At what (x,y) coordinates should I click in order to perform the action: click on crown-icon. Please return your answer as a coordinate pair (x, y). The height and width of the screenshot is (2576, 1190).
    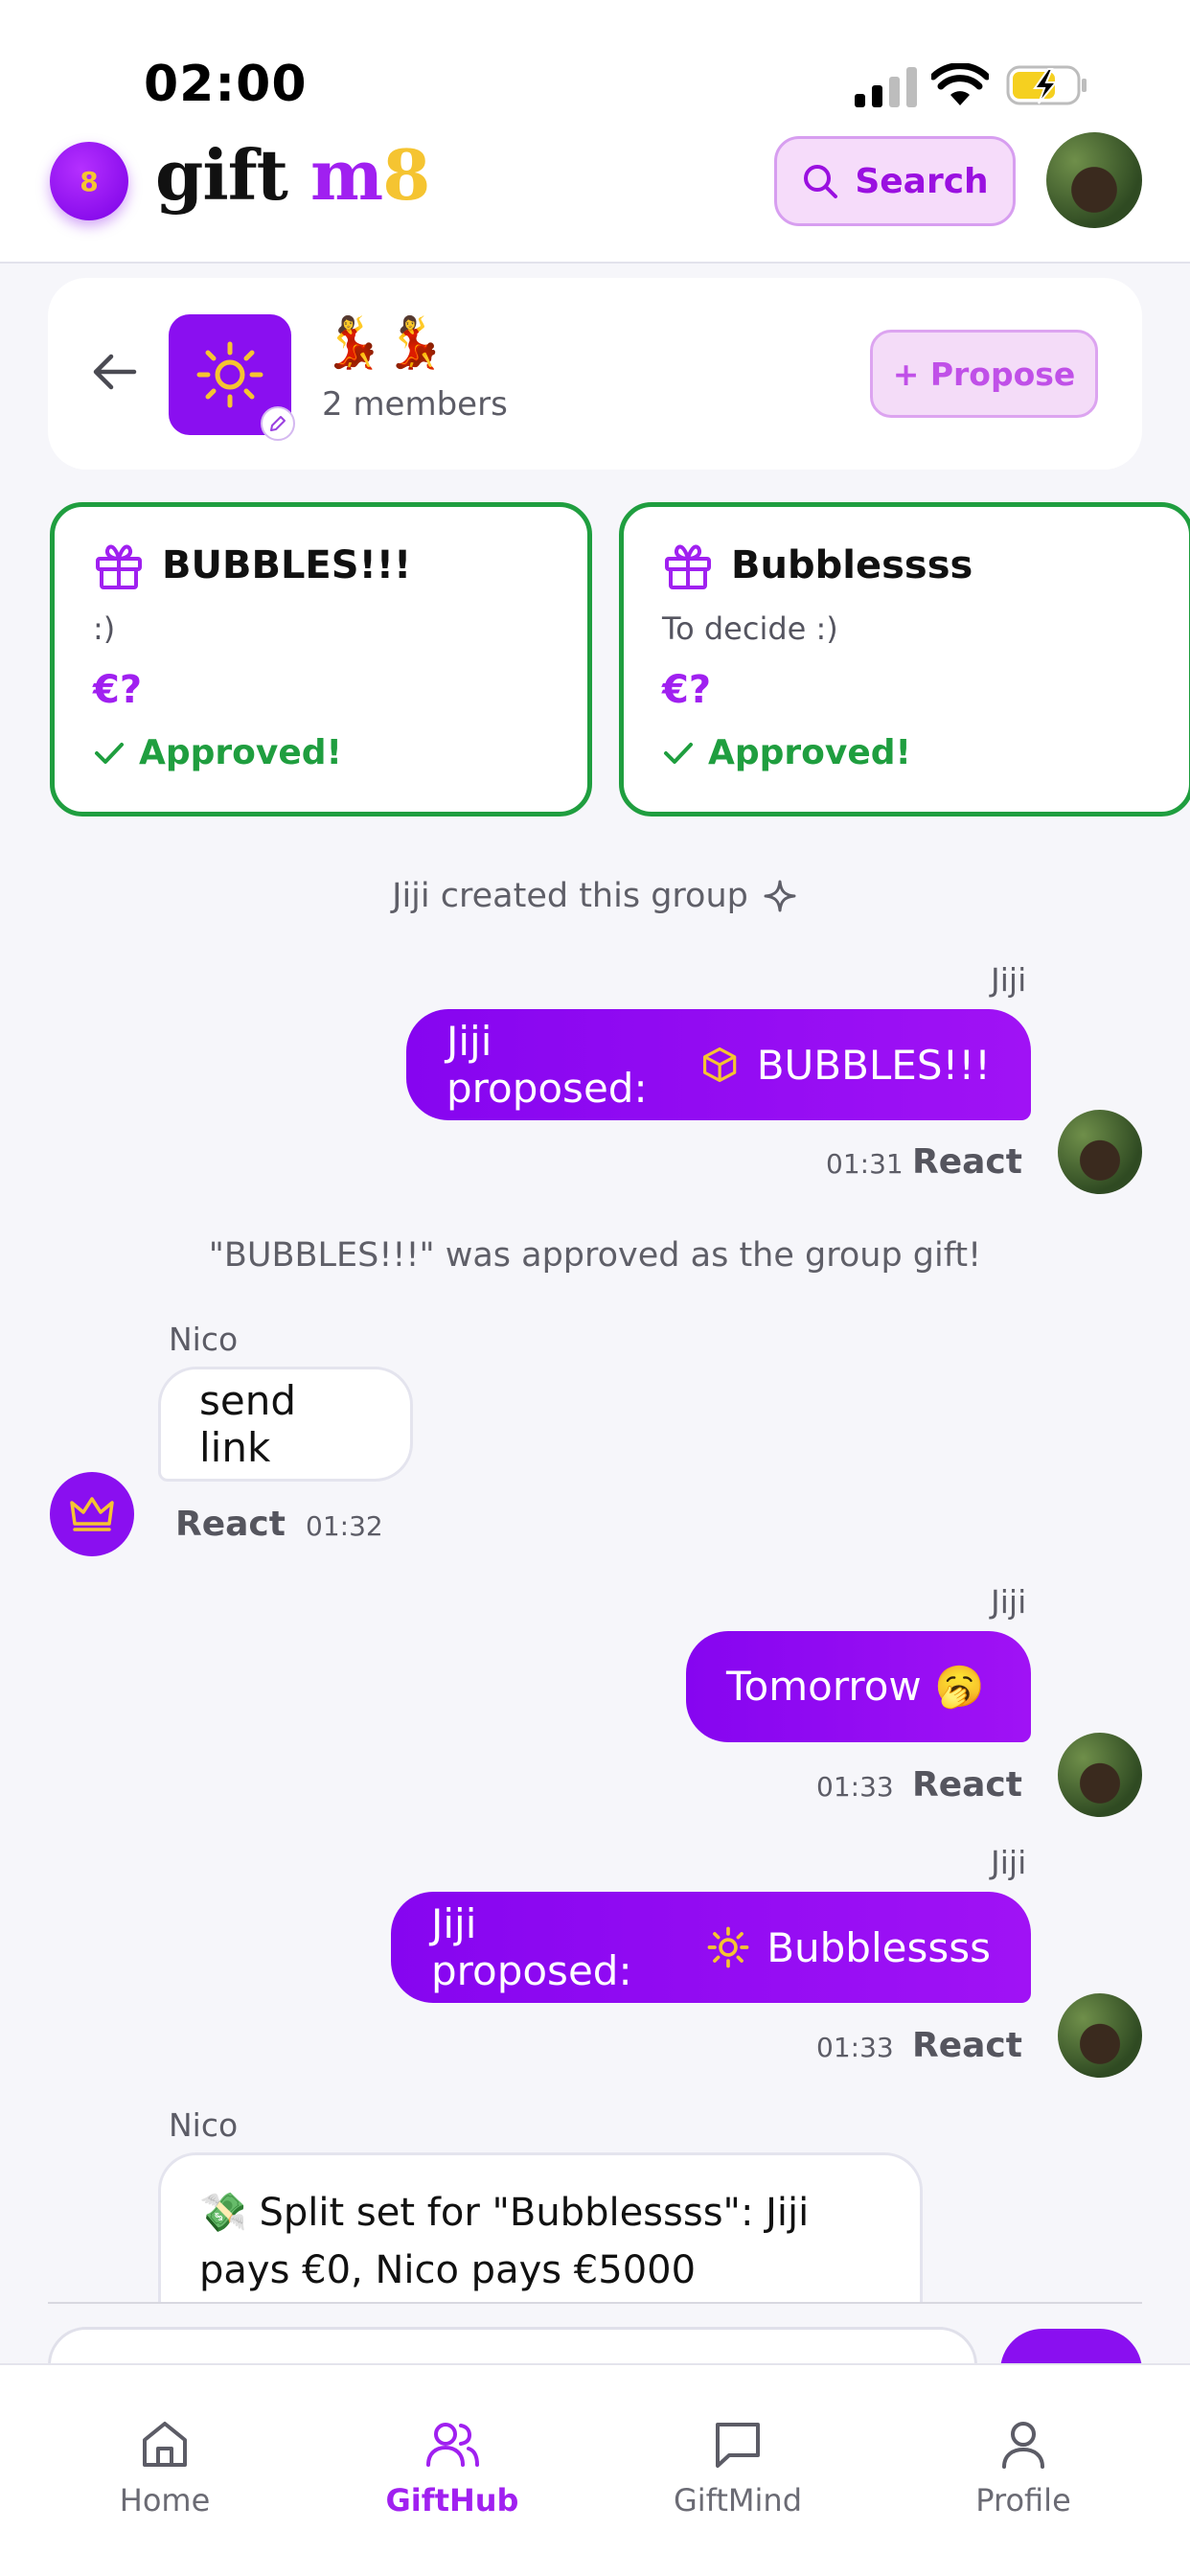
    Looking at the image, I should click on (92, 1514).